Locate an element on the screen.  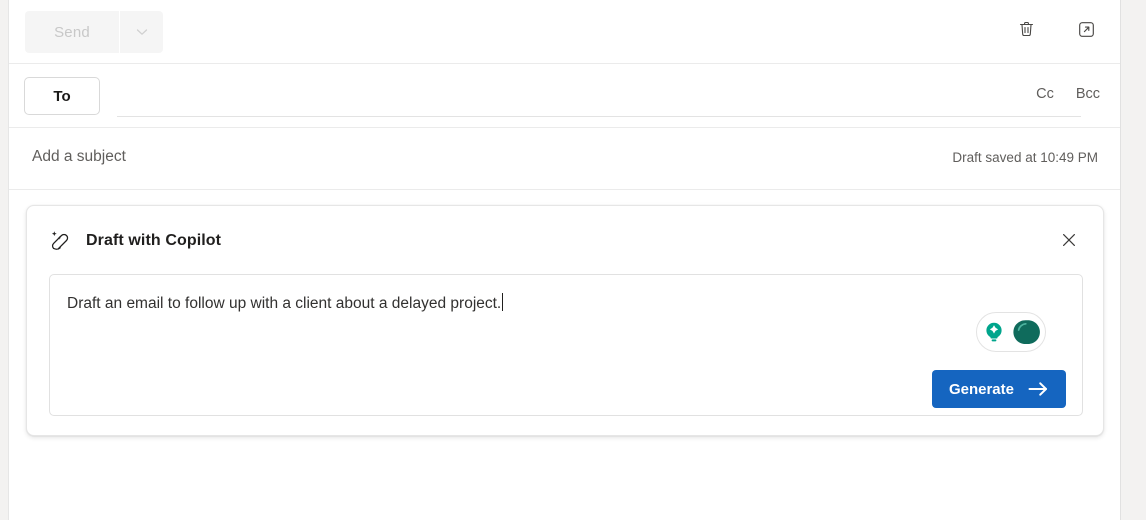
speech-bubble-icon is located at coordinates (1026, 332).